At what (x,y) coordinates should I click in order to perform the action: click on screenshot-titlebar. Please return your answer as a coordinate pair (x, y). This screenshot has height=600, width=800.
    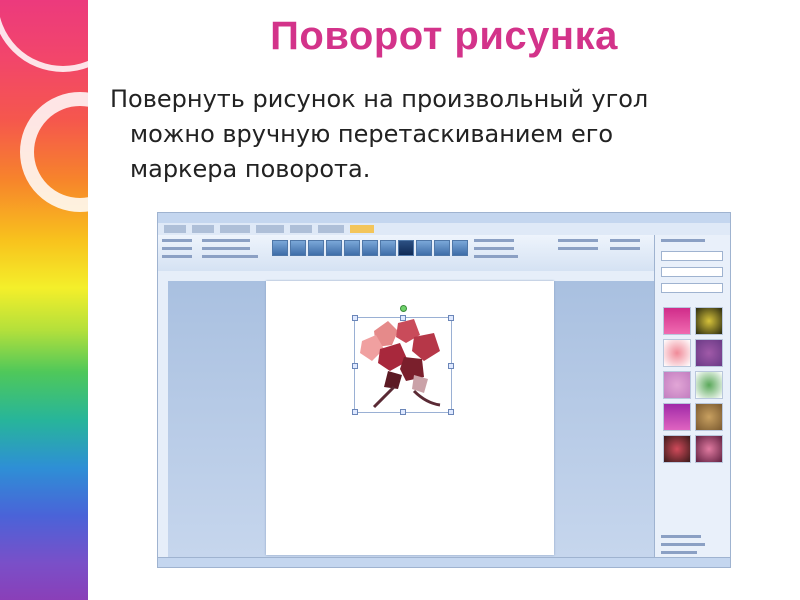
    Looking at the image, I should click on (444, 218).